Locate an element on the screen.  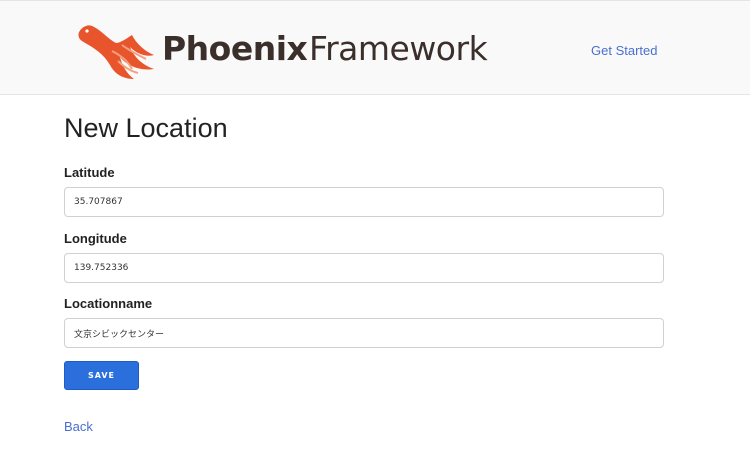
save-button: SAVE is located at coordinates (101, 375).